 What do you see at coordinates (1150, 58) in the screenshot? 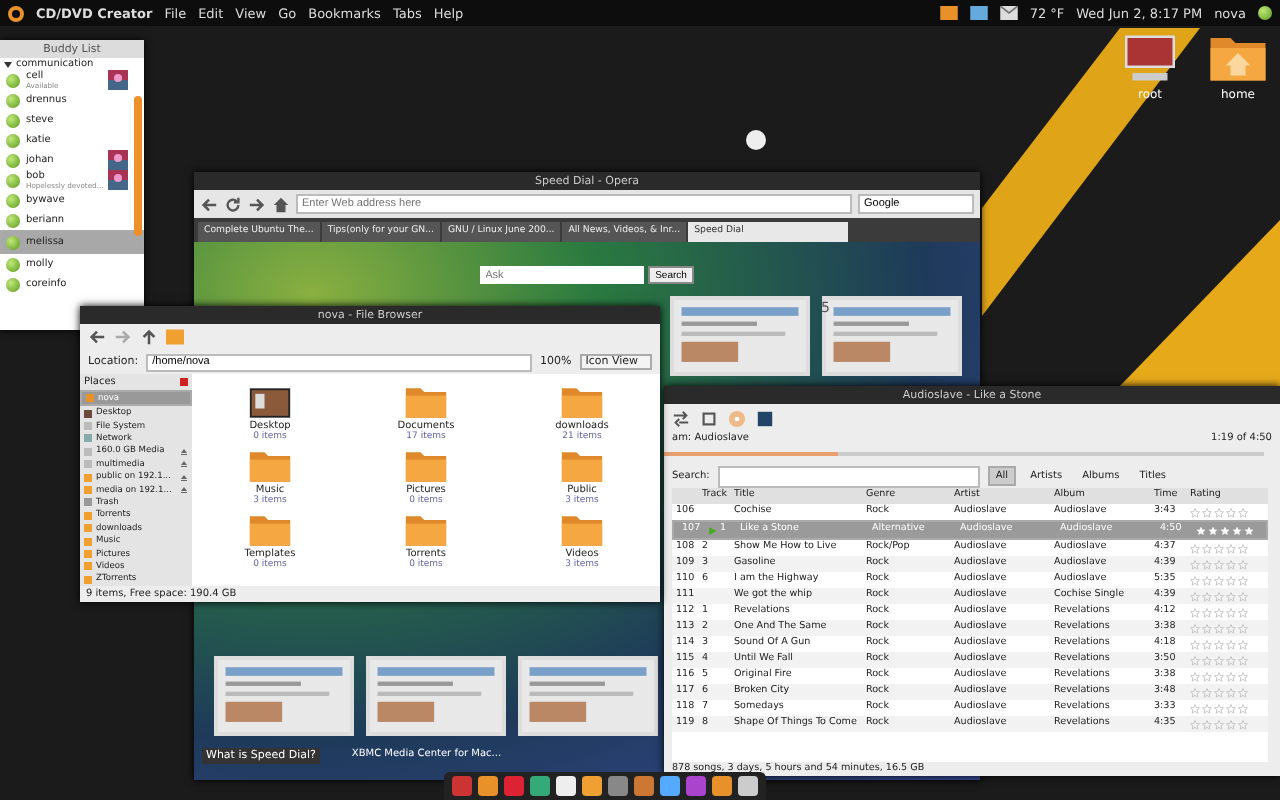
I see `computer-icon` at bounding box center [1150, 58].